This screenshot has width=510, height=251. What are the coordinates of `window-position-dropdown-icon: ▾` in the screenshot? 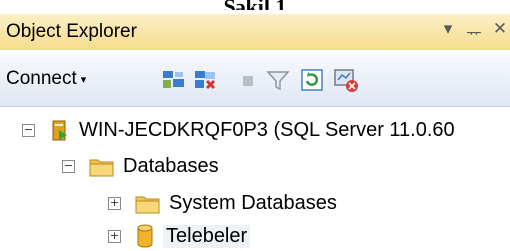 It's located at (448, 31).